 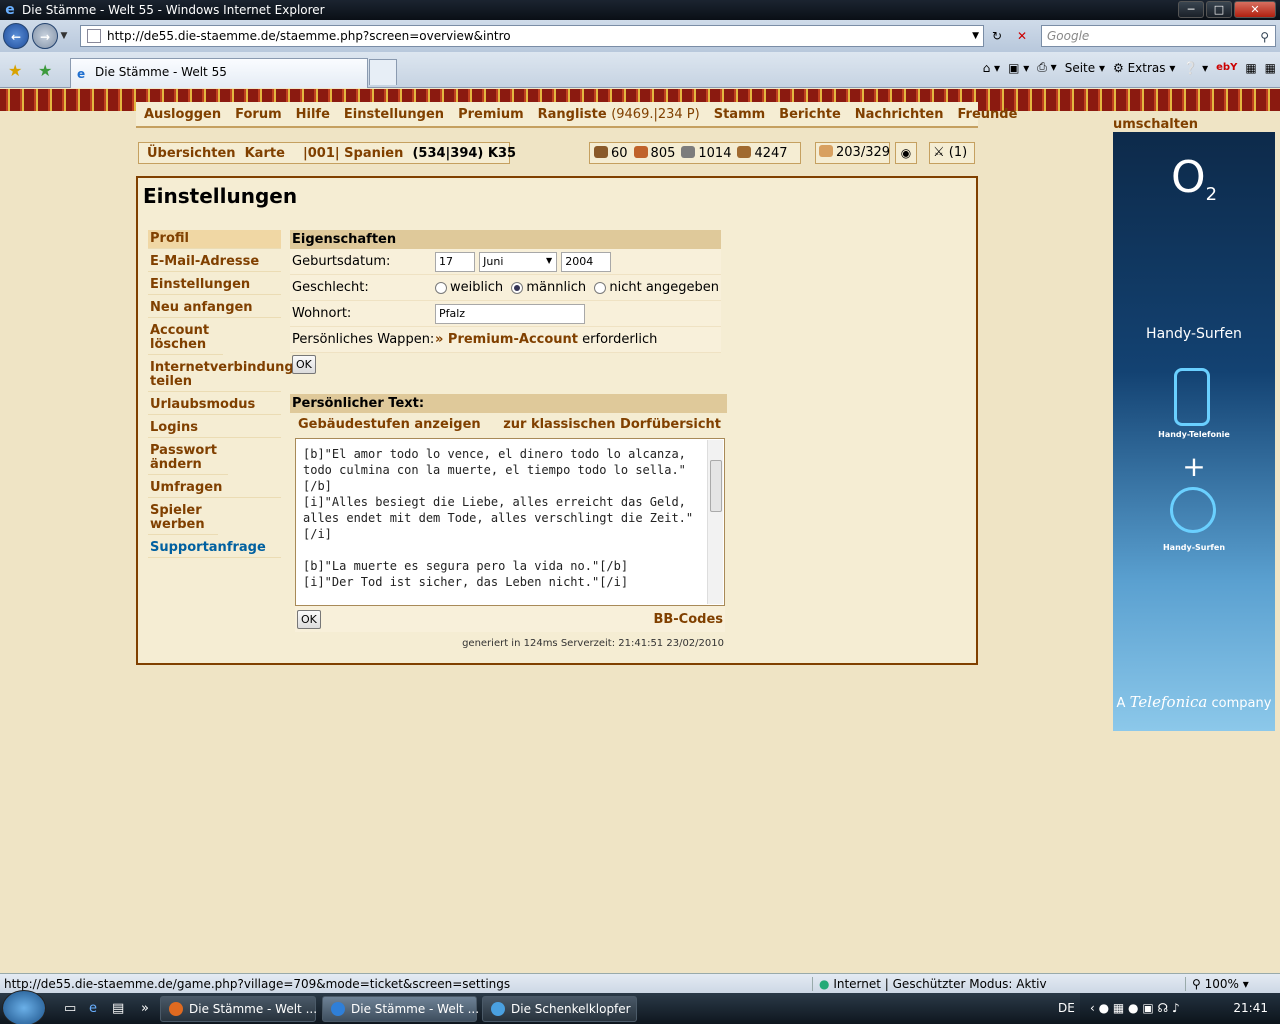 I want to click on sidebar-item-account-loeschen: Account löschen, so click(x=185, y=338).